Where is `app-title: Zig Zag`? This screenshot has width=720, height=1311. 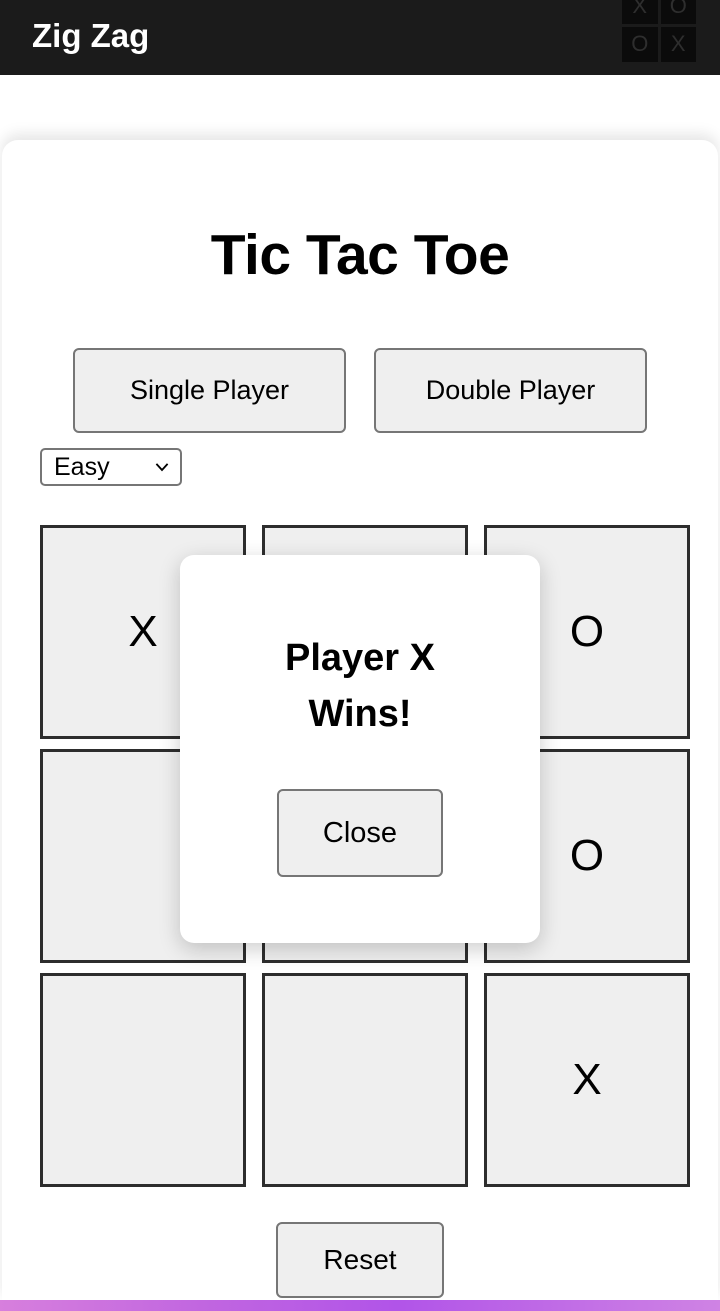
app-title: Zig Zag is located at coordinates (91, 35).